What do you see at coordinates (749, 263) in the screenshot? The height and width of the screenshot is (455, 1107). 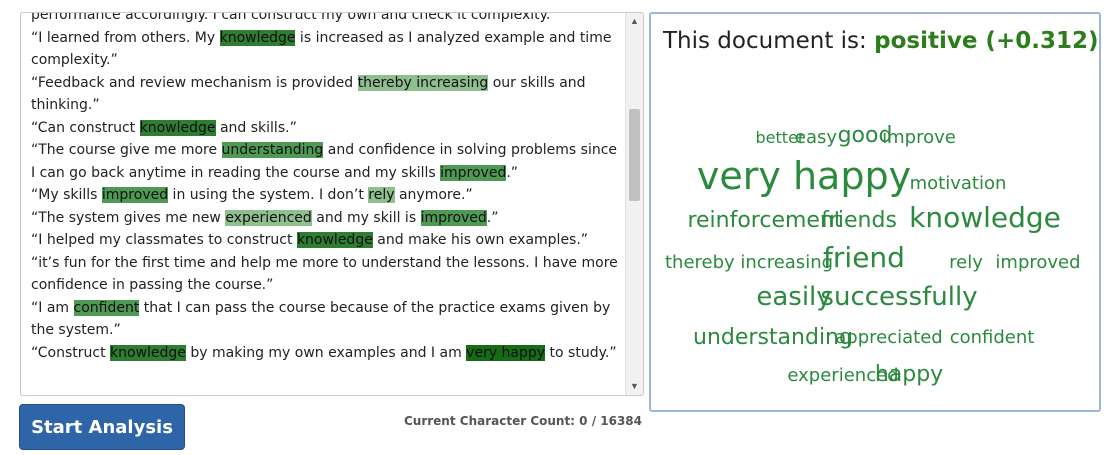 I see `word-cloud-term: thereby increasing` at bounding box center [749, 263].